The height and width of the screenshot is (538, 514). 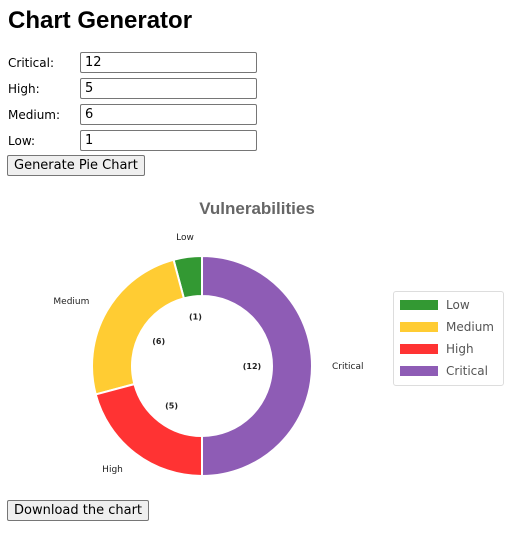 I want to click on legend-label: Low, so click(x=458, y=305).